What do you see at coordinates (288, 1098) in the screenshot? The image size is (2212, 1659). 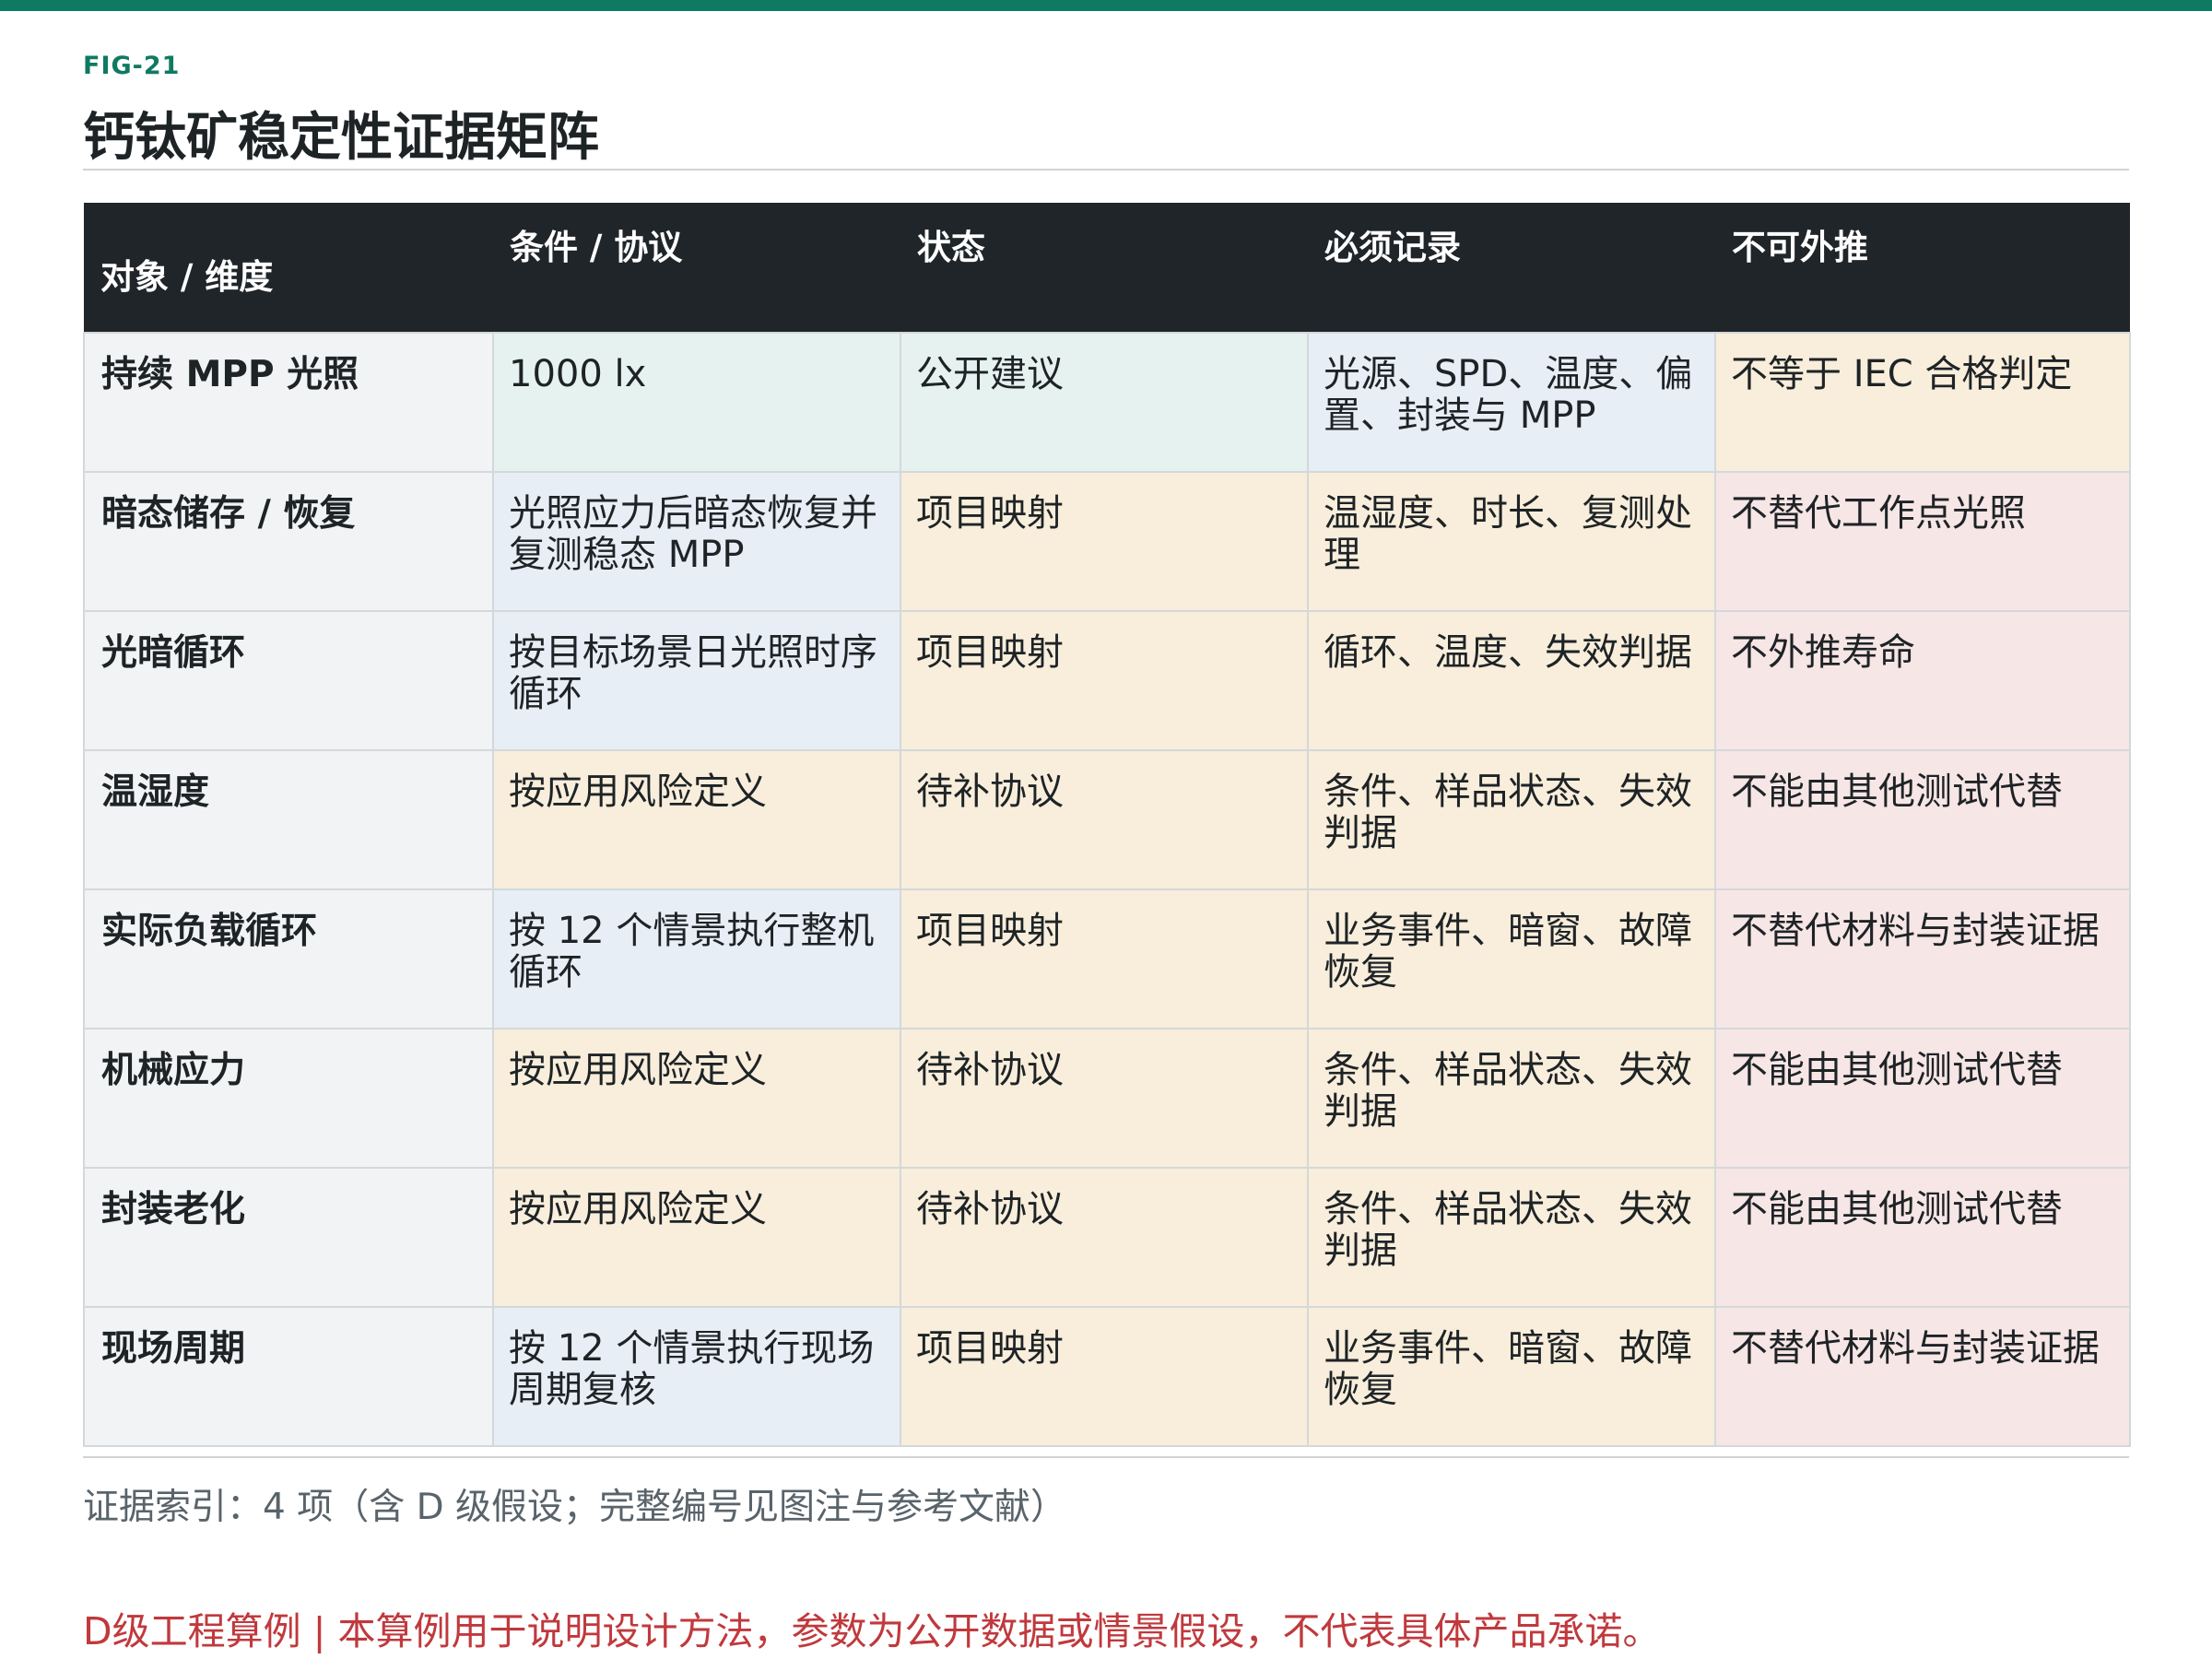 I see `cell-dimension: 机械应力` at bounding box center [288, 1098].